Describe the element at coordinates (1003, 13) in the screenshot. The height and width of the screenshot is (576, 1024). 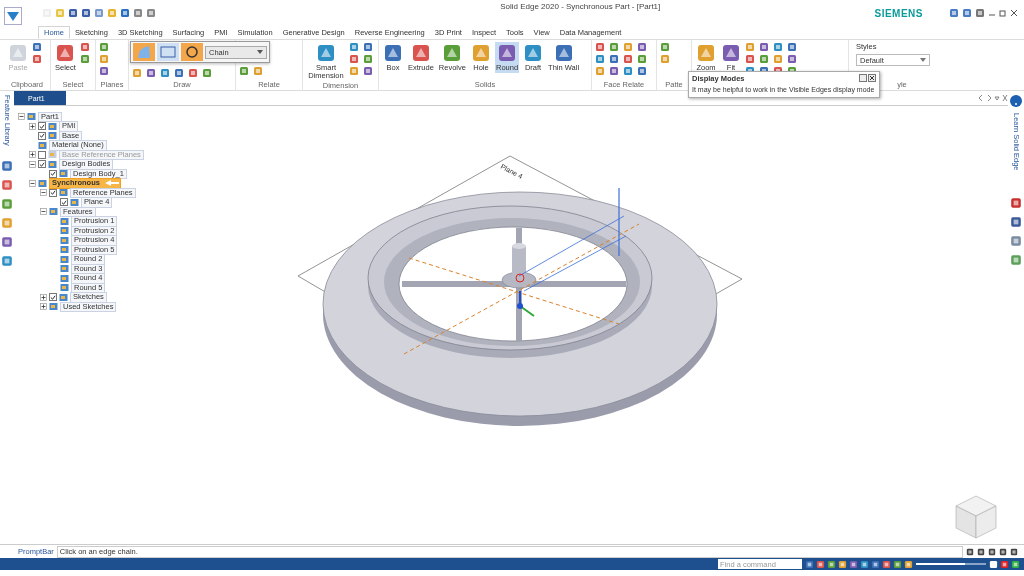
I see `restore-icon` at that location.